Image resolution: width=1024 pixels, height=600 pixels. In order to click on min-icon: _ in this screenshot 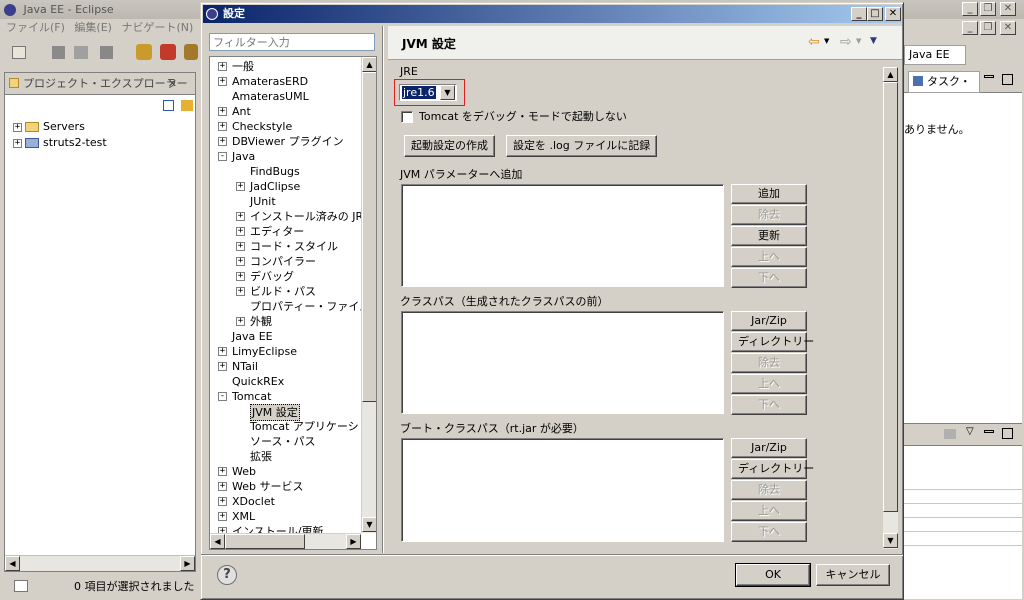, I will do `click(970, 28)`.